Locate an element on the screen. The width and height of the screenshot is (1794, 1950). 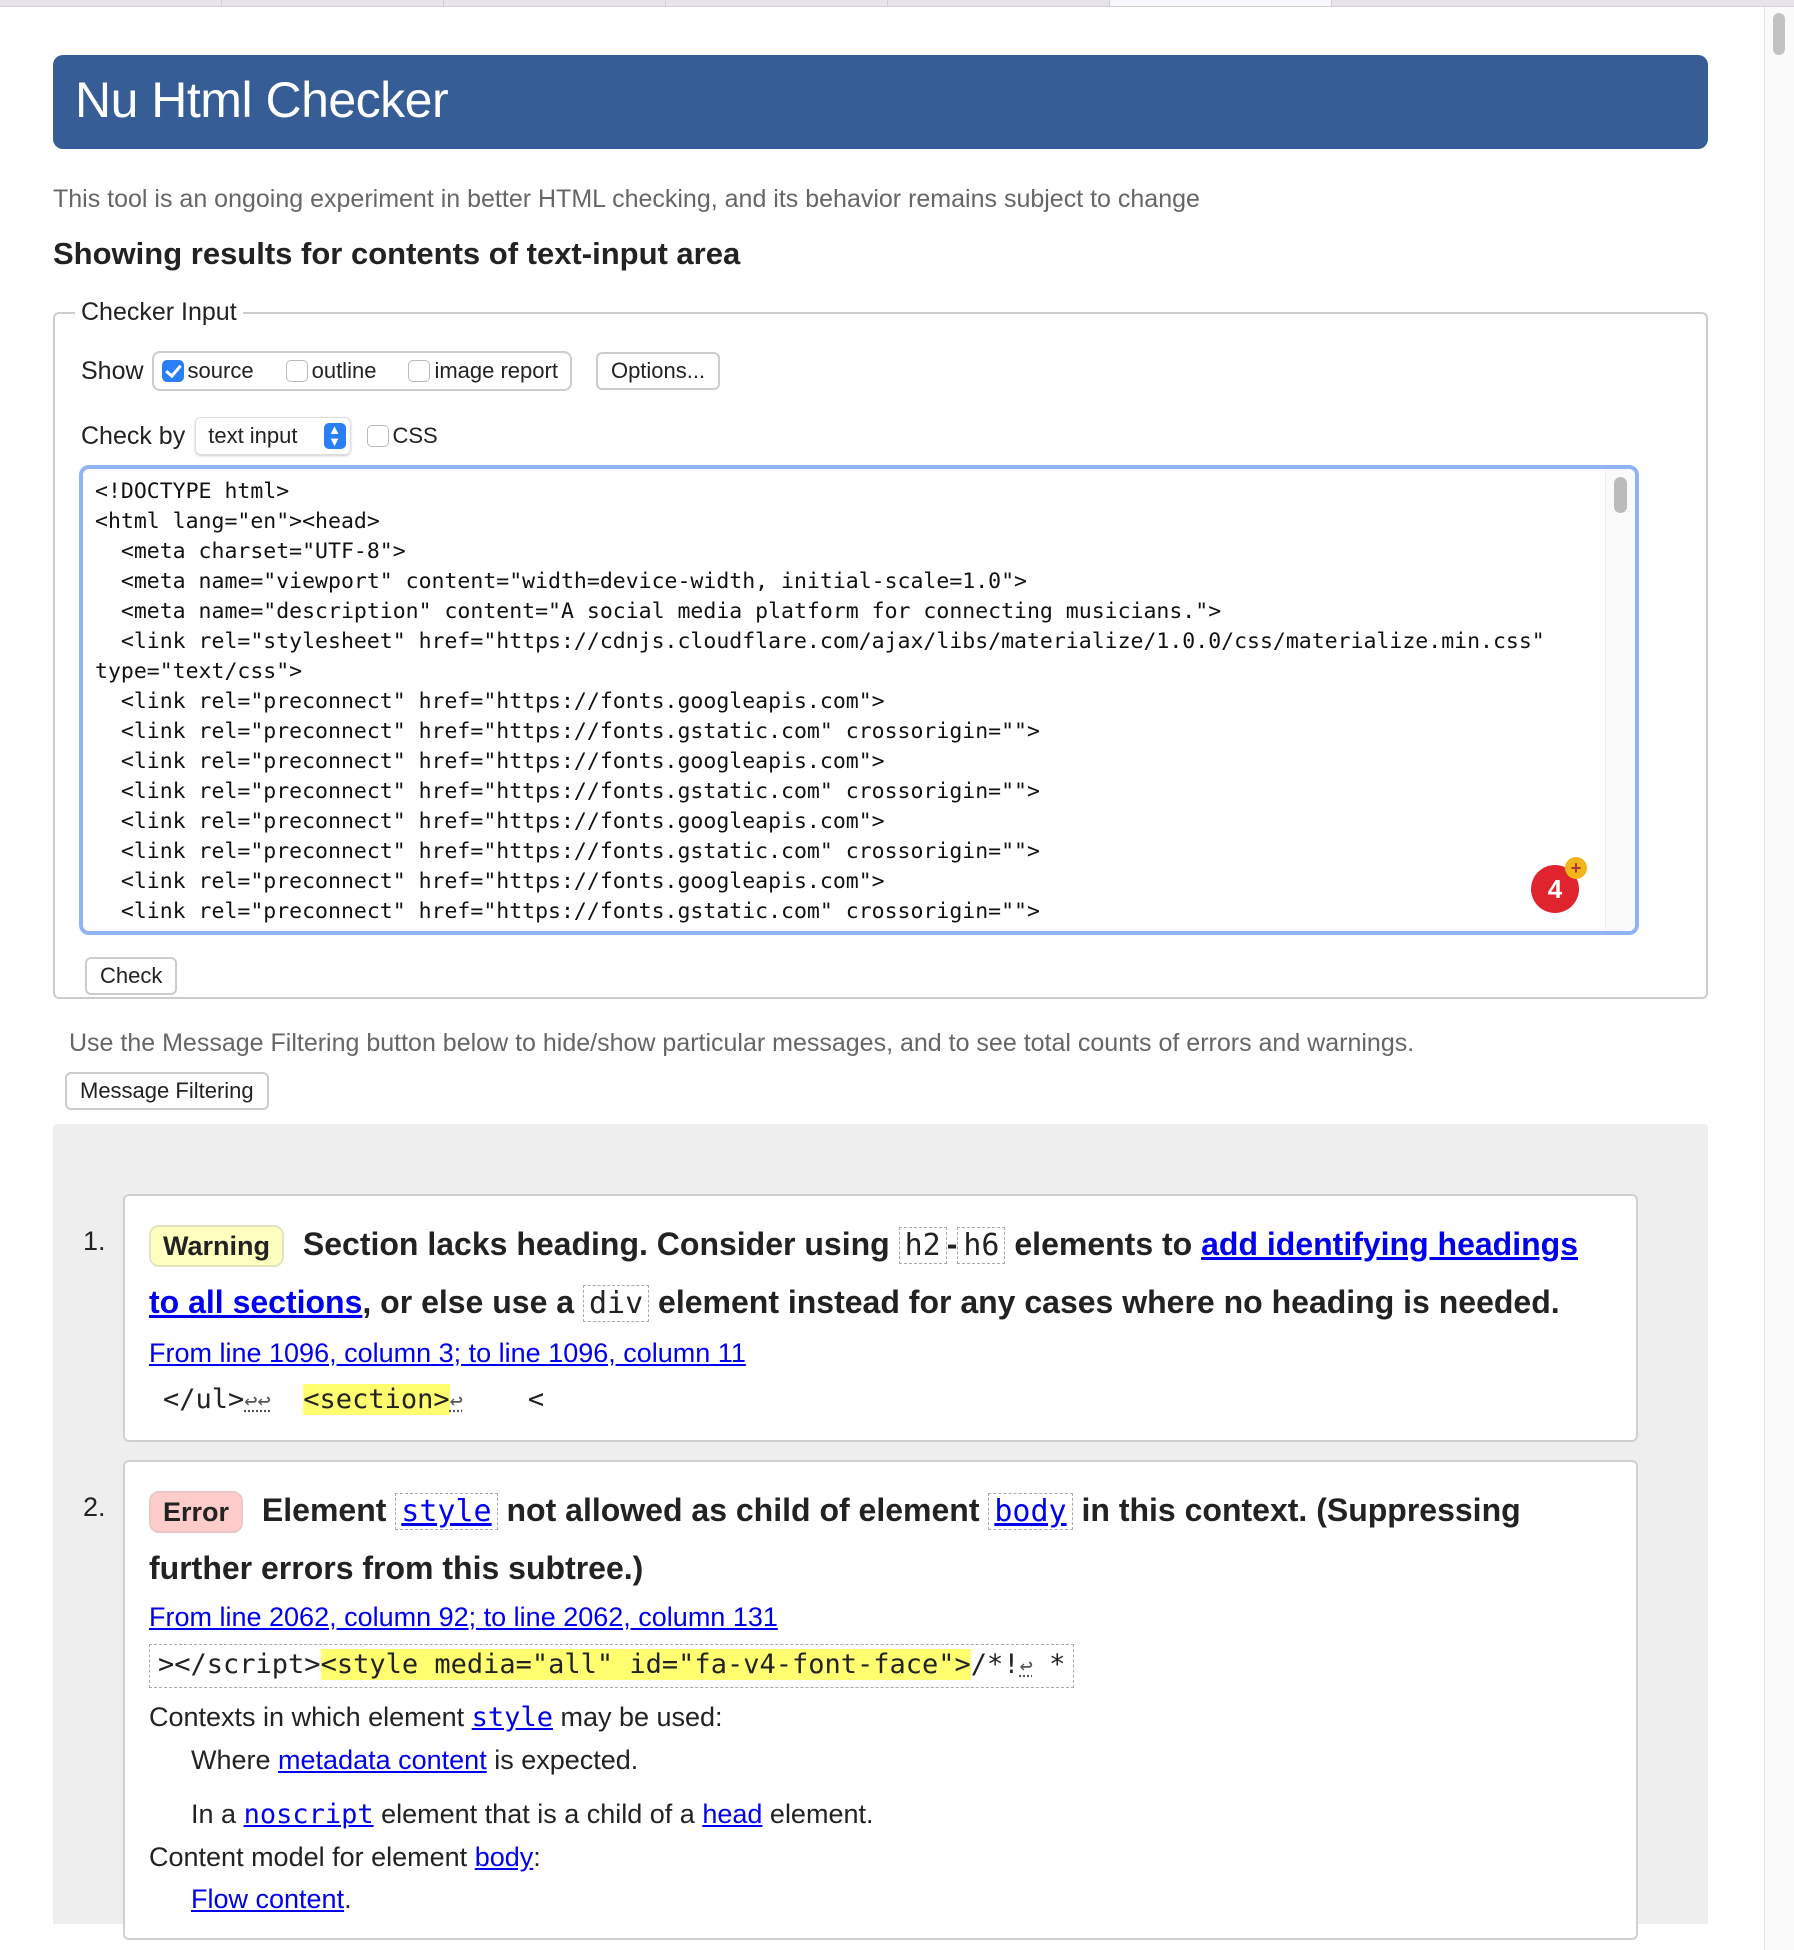
outline-label: outline is located at coordinates (344, 370).